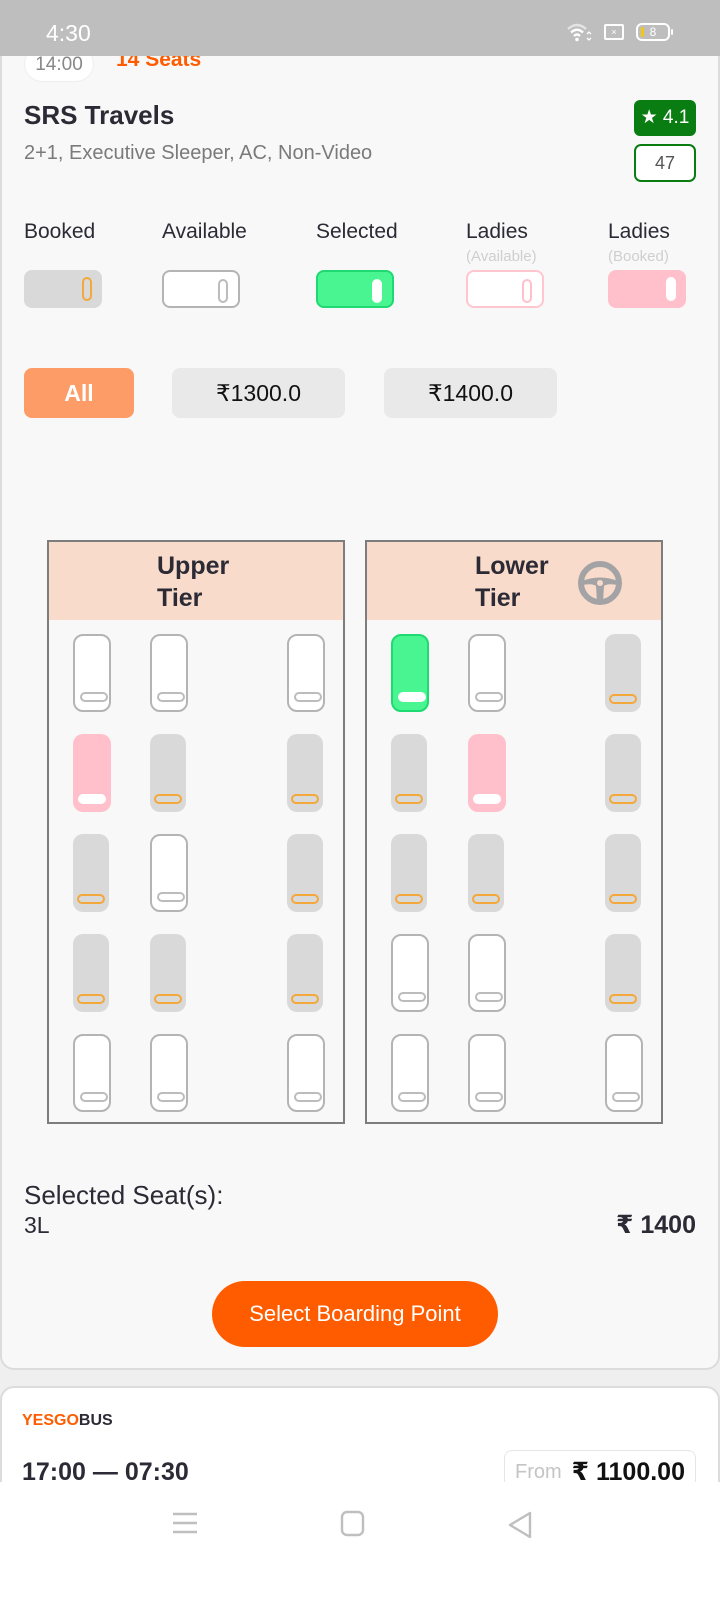 The height and width of the screenshot is (1600, 720). I want to click on legend-label: Available, so click(204, 231).